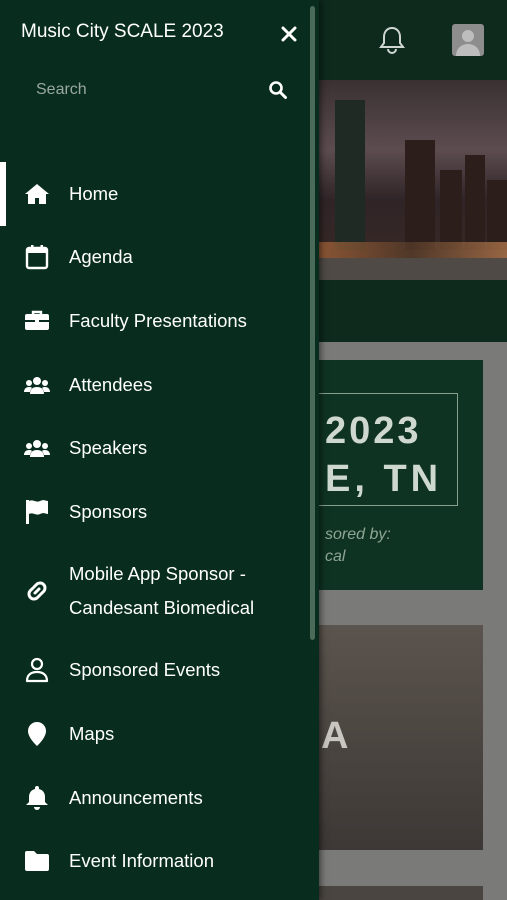  I want to click on map-pin-icon, so click(37, 734).